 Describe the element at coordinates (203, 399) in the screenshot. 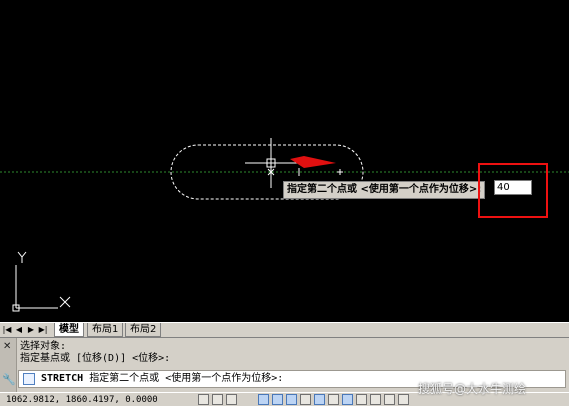

I see `infer-constraints-toggle` at that location.